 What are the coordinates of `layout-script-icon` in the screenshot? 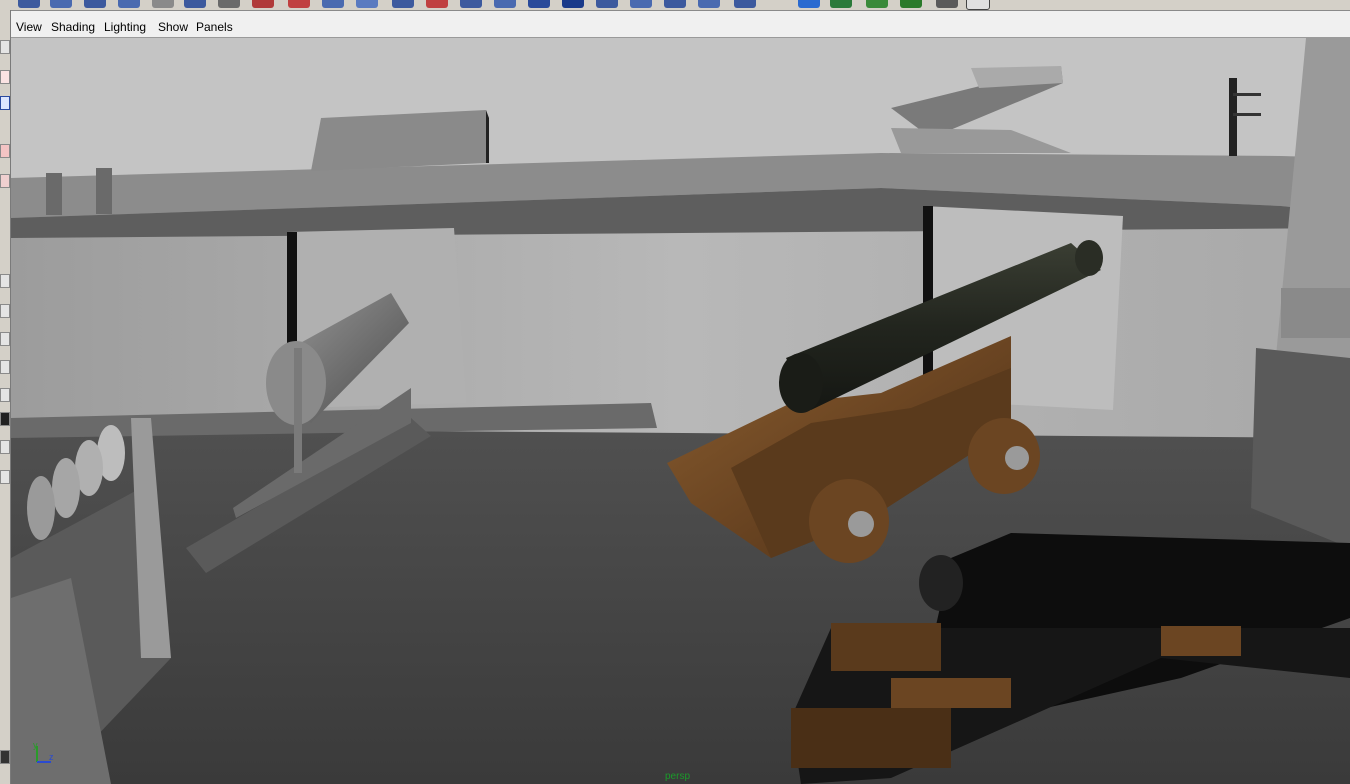 It's located at (5, 477).